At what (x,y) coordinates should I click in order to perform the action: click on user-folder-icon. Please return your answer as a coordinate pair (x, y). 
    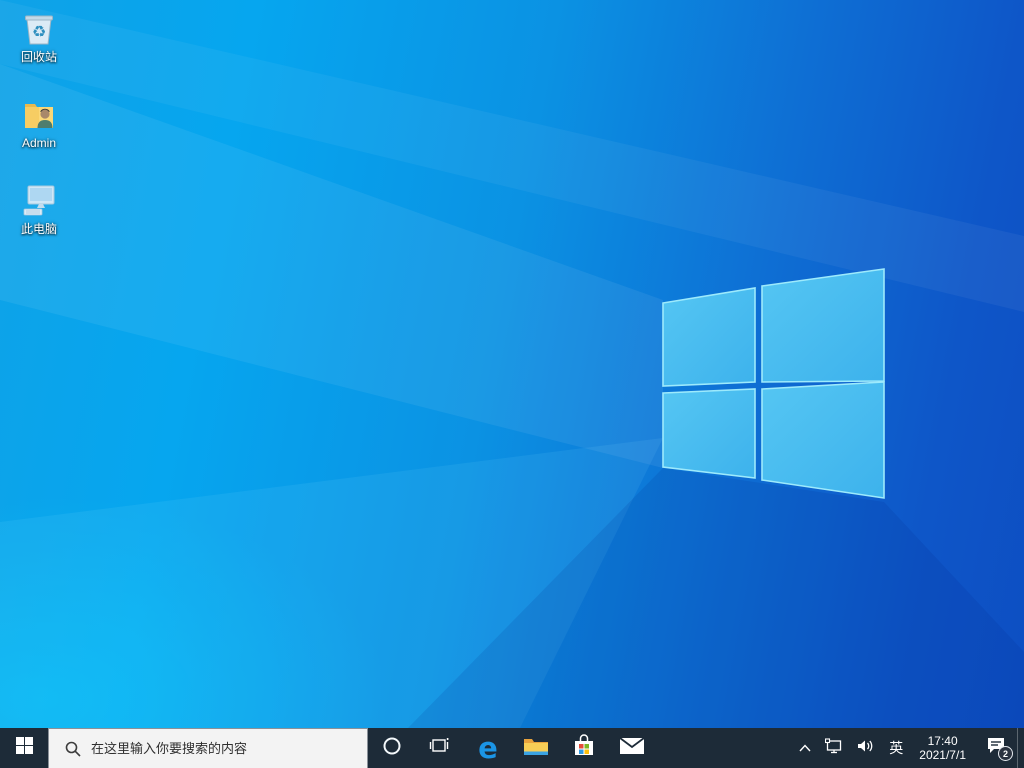
    Looking at the image, I should click on (39, 114).